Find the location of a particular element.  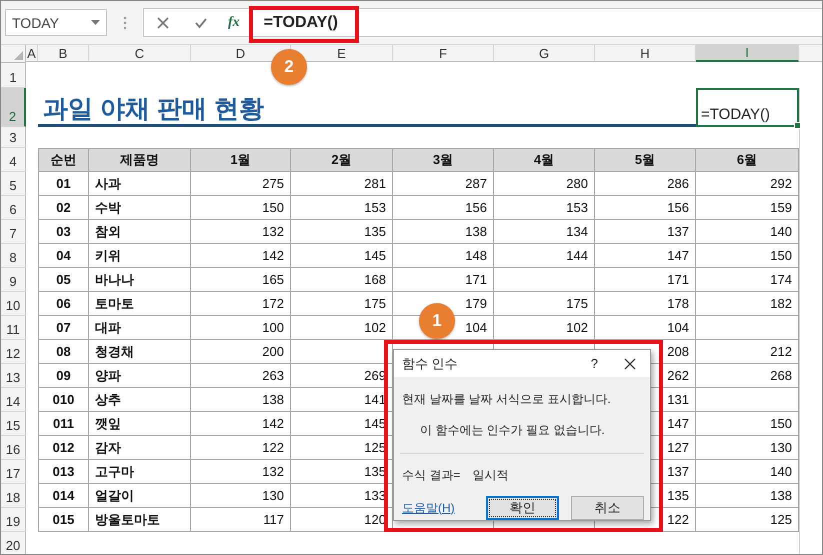

table-cell: 방울토마토 is located at coordinates (140, 520).